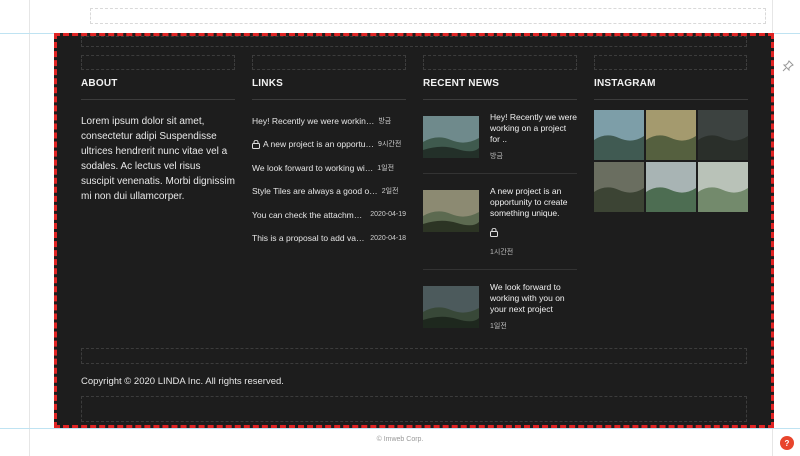 This screenshot has height=456, width=800. I want to click on link-date: 2일전, so click(390, 192).